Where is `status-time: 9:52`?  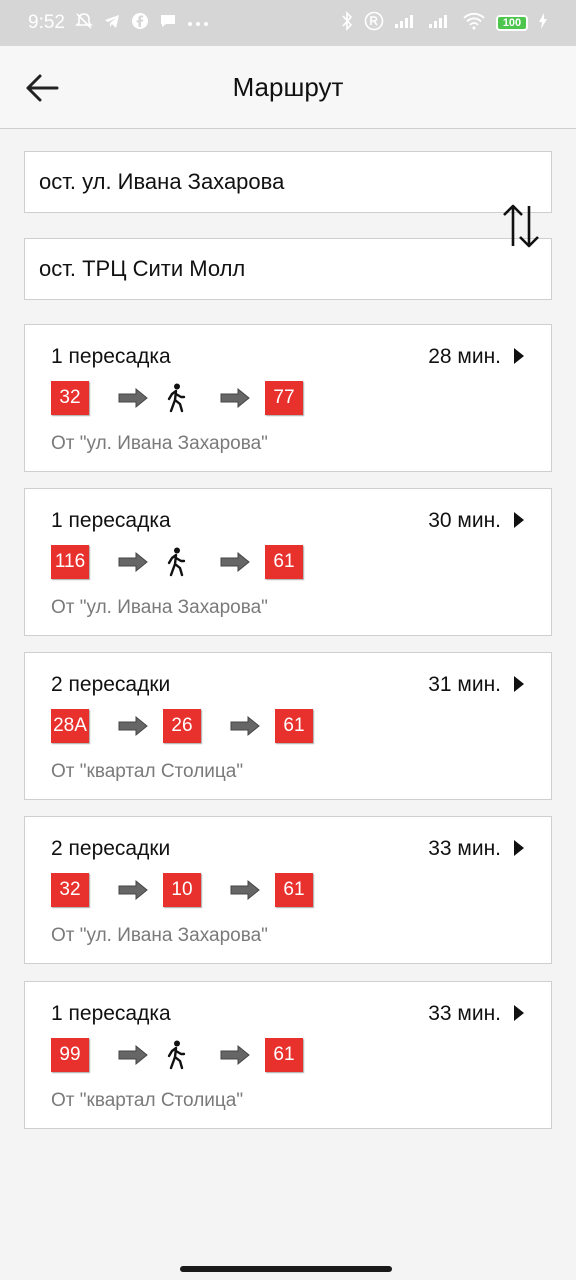
status-time: 9:52 is located at coordinates (46, 22).